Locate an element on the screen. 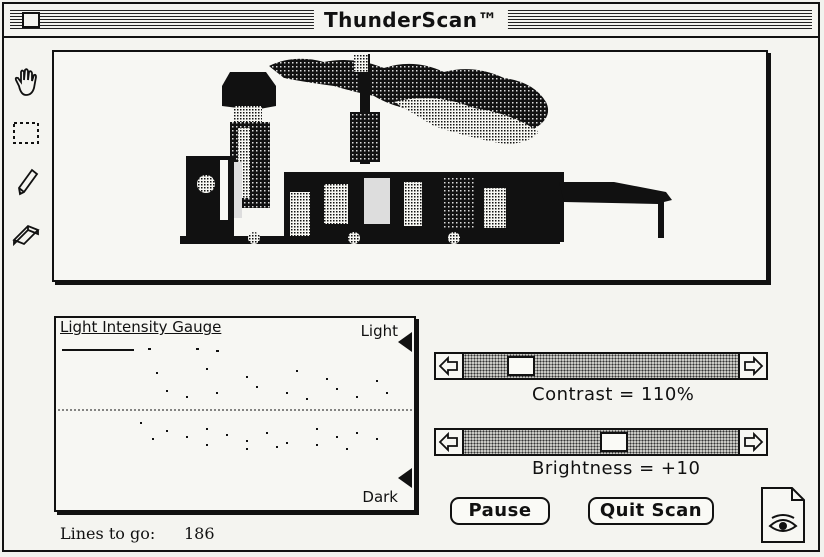  contrast-thumb is located at coordinates (521, 366).